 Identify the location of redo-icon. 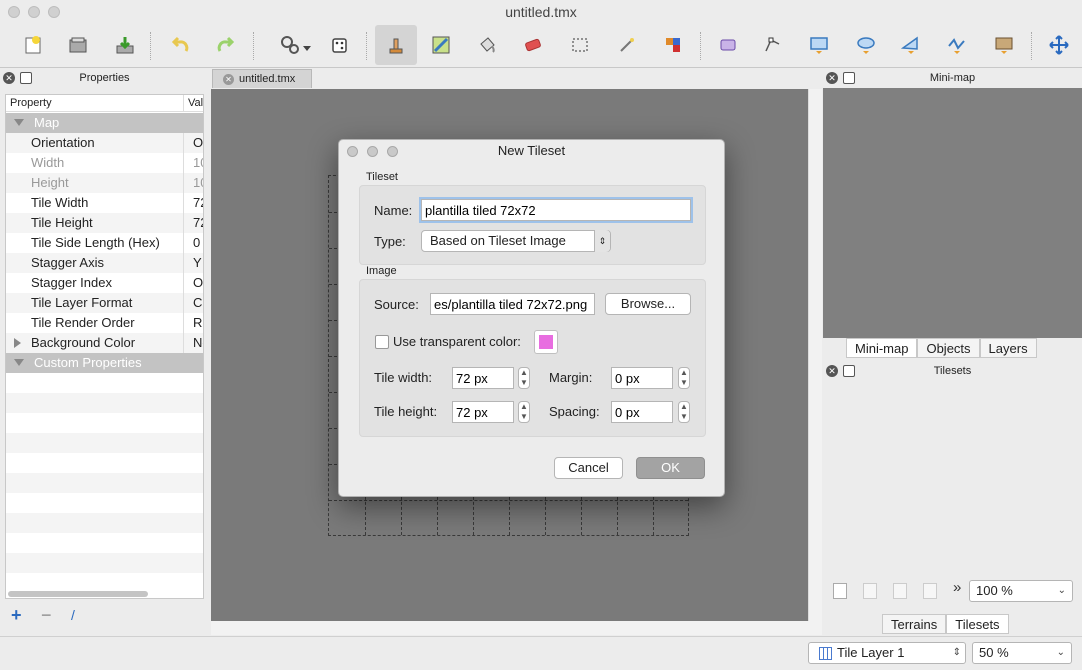
(225, 45).